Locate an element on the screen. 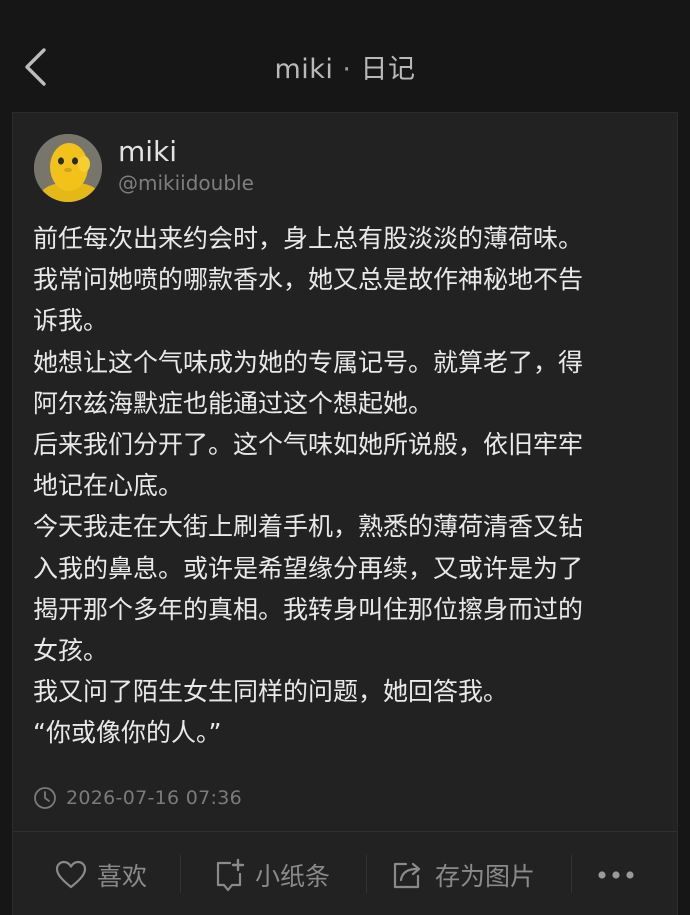  post-line: 女孩。 is located at coordinates (71, 651).